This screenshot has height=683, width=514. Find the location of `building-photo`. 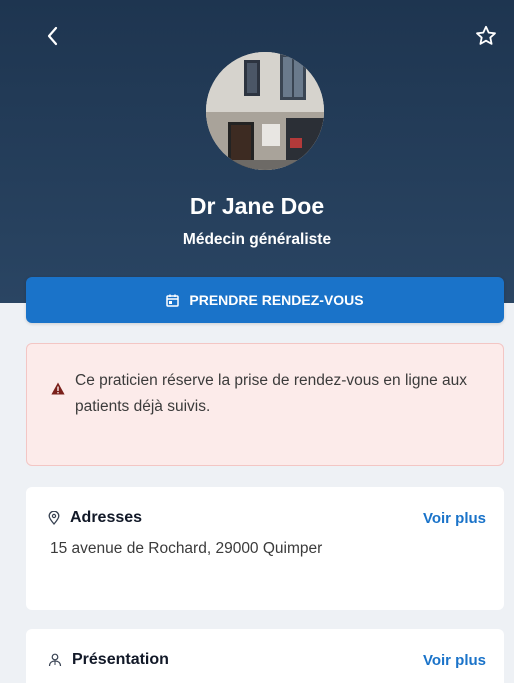

building-photo is located at coordinates (265, 111).